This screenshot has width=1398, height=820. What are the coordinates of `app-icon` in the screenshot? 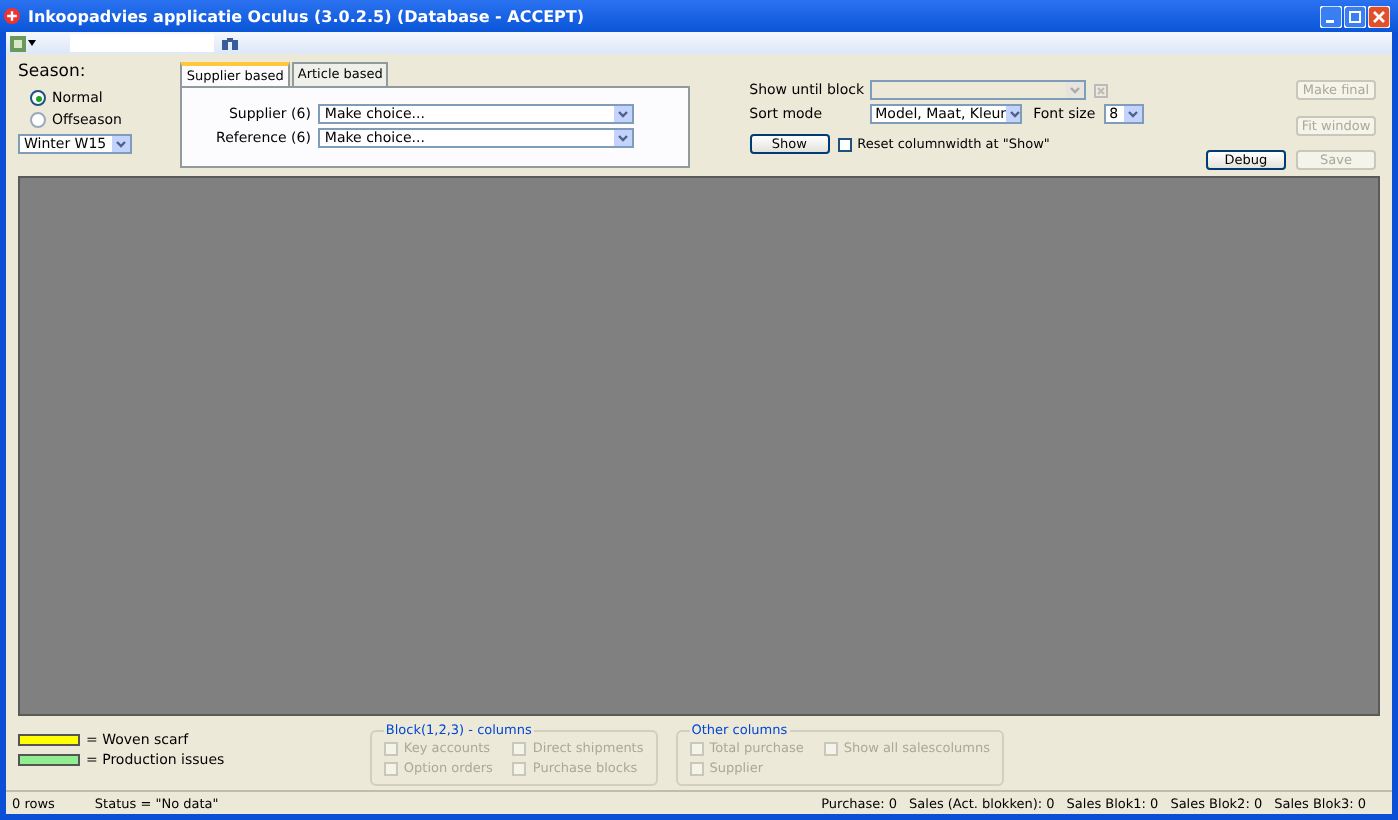 It's located at (12, 16).